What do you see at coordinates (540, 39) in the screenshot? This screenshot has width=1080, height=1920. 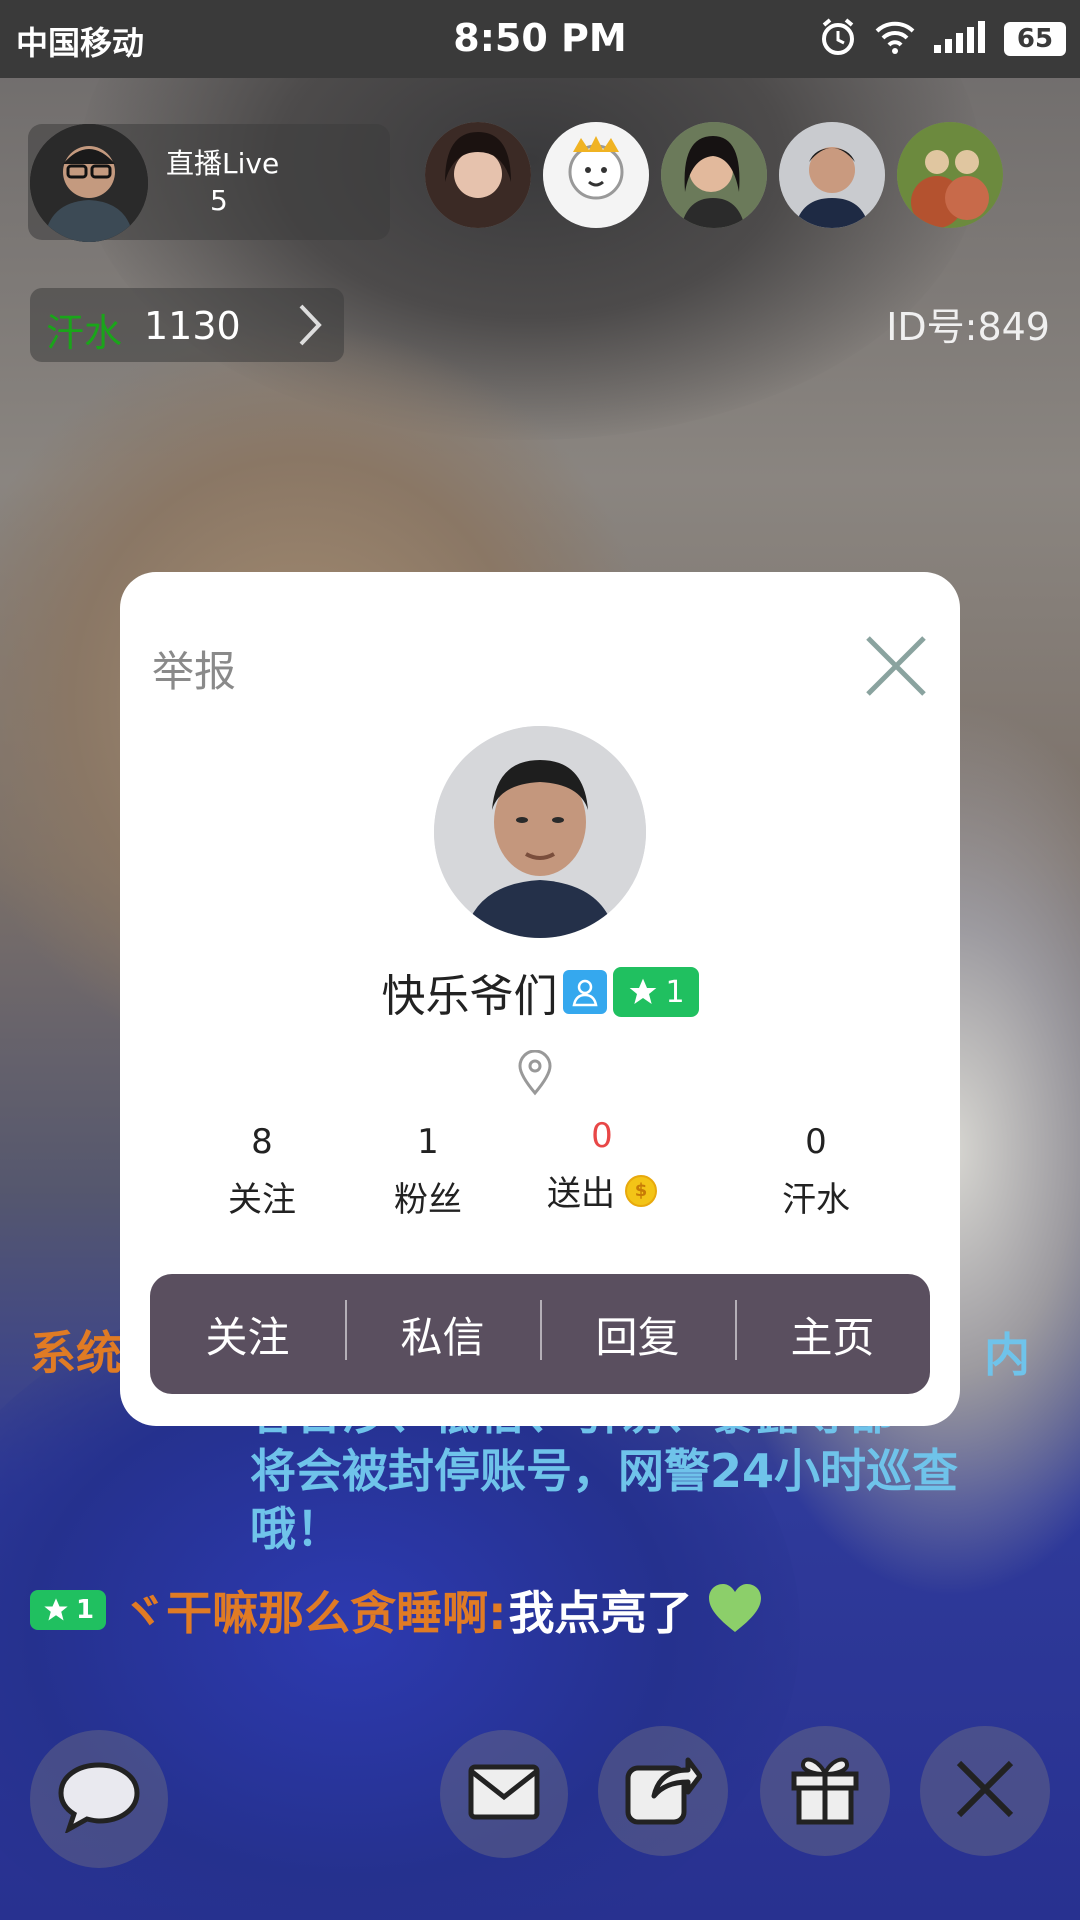 I see `status-bar: 中国移动 8:50 PM 65` at bounding box center [540, 39].